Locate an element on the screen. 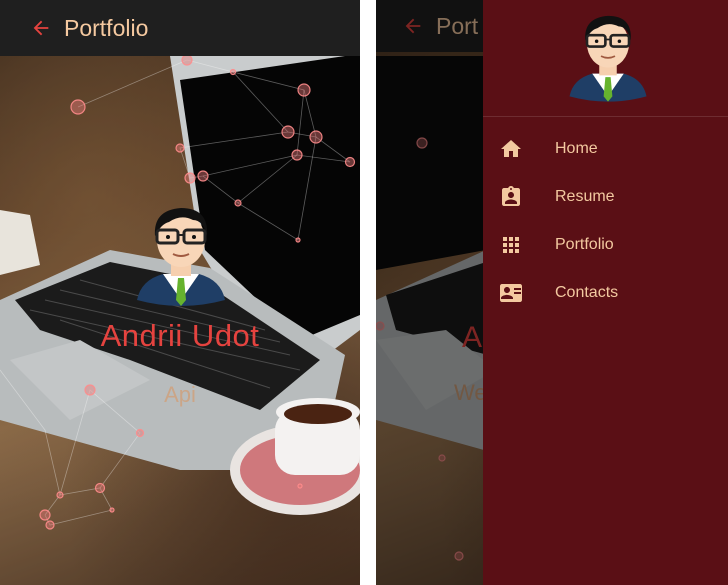 The image size is (728, 585). drawer-item-home: Home is located at coordinates (605, 149).